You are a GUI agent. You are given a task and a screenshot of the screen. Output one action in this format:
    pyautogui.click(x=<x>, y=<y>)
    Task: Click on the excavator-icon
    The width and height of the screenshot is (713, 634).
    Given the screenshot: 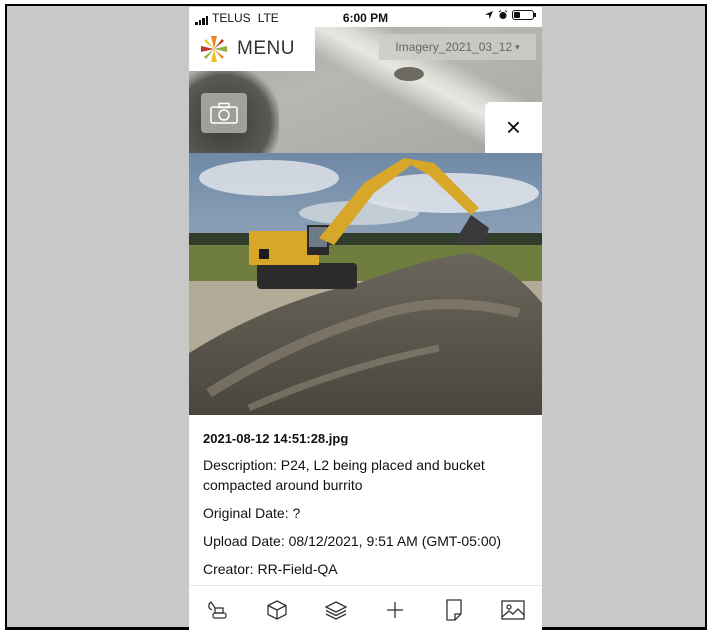 What is the action you would take?
    pyautogui.click(x=218, y=609)
    